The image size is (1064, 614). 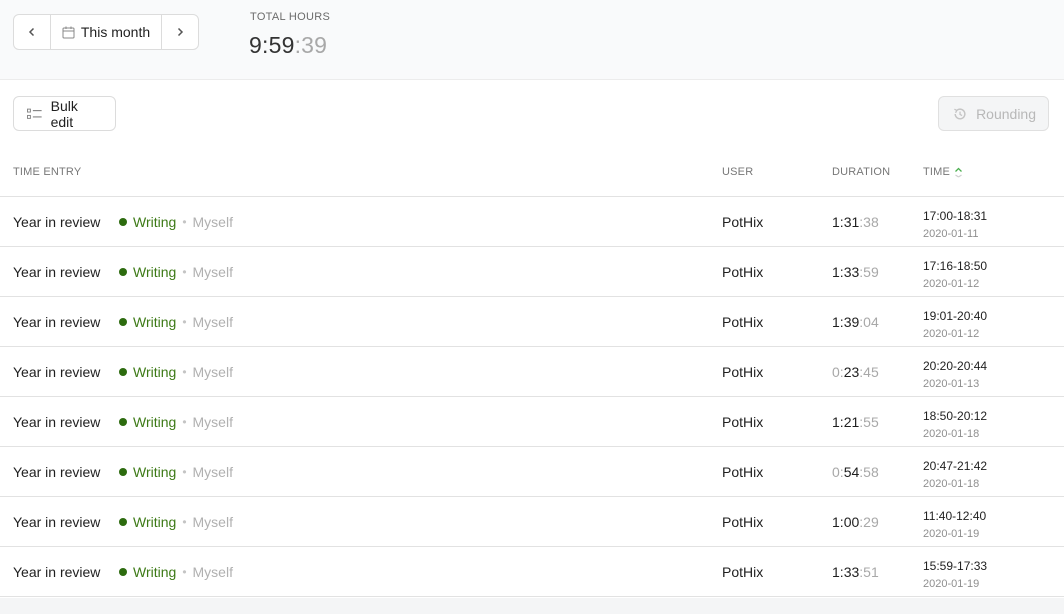 What do you see at coordinates (851, 522) in the screenshot?
I see `duration-minutes: 00` at bounding box center [851, 522].